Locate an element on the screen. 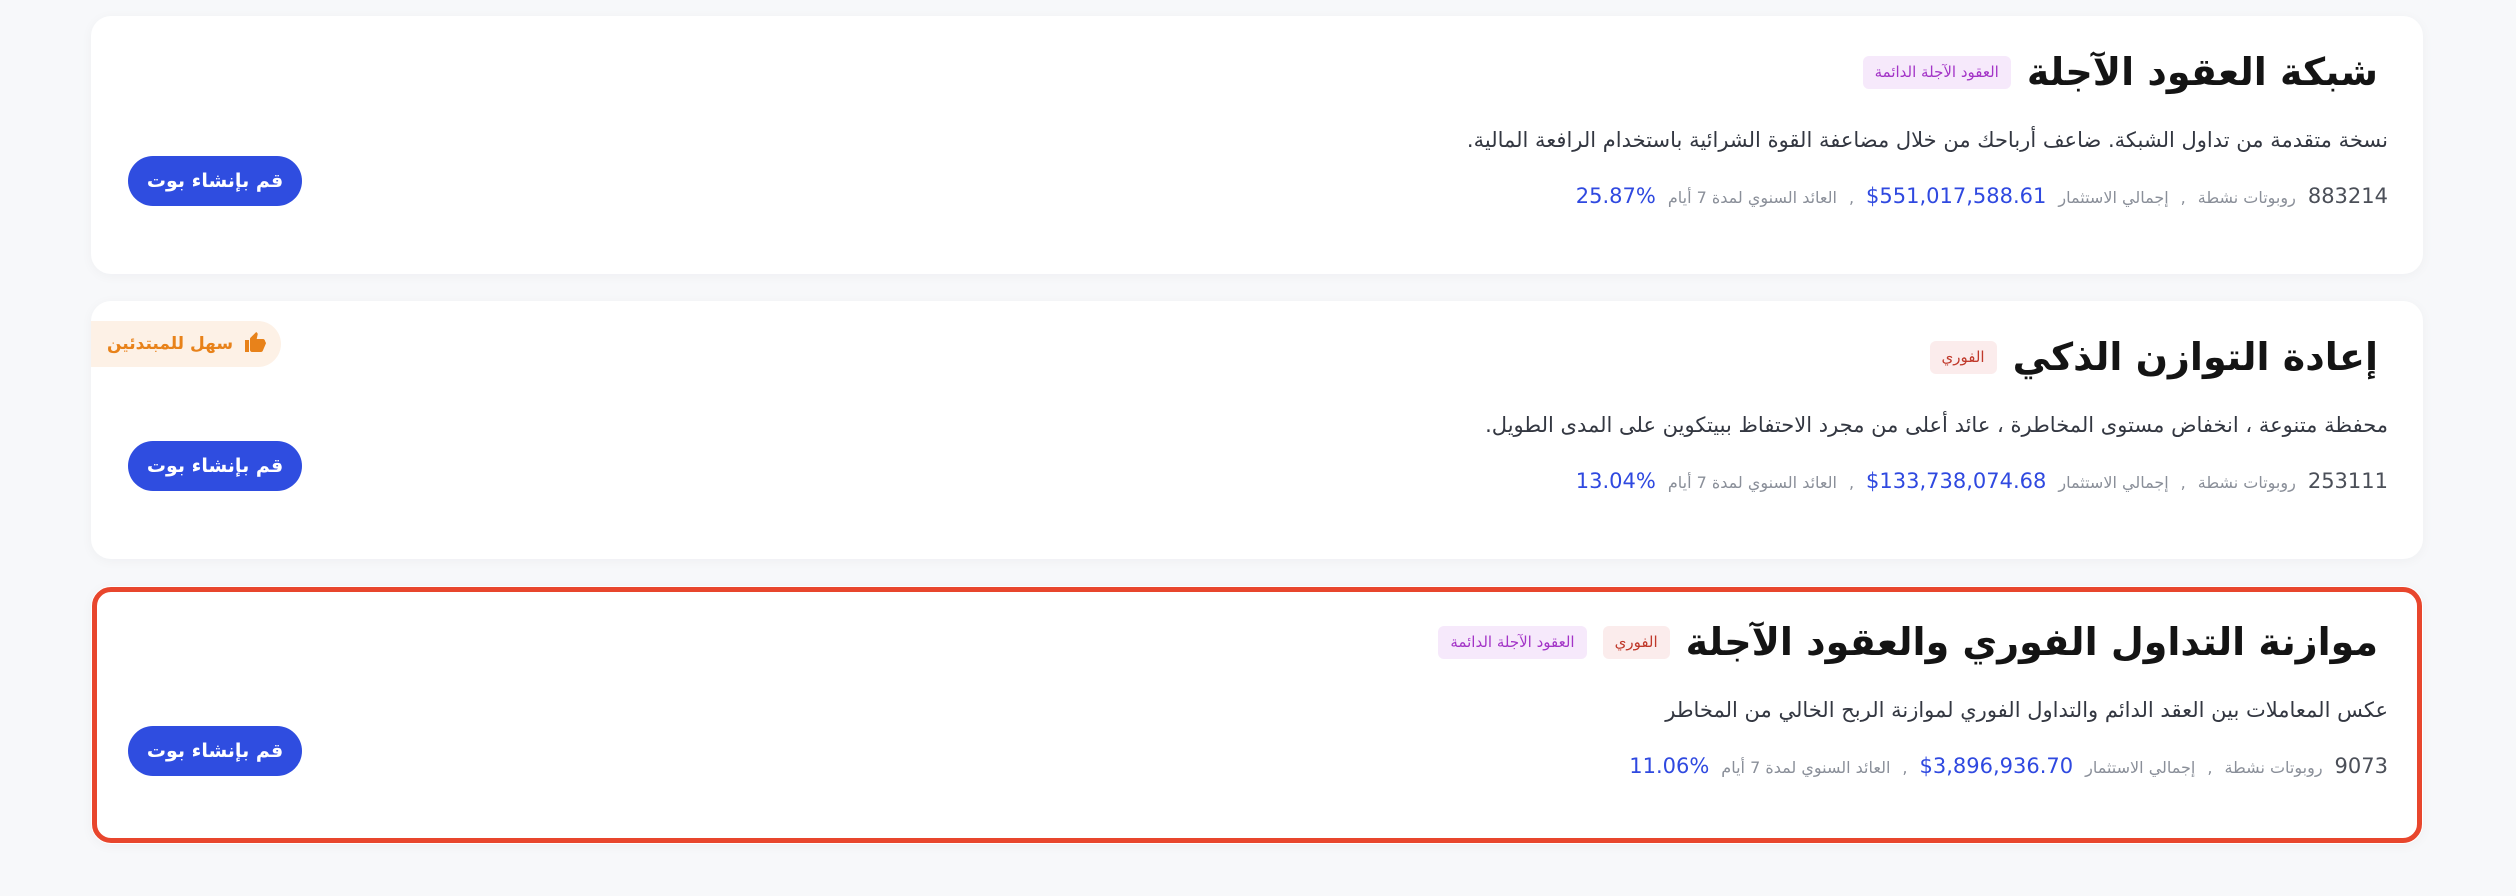 This screenshot has height=896, width=2516. beginner-friendly-badge: سهل للمبتدئين is located at coordinates (186, 344).